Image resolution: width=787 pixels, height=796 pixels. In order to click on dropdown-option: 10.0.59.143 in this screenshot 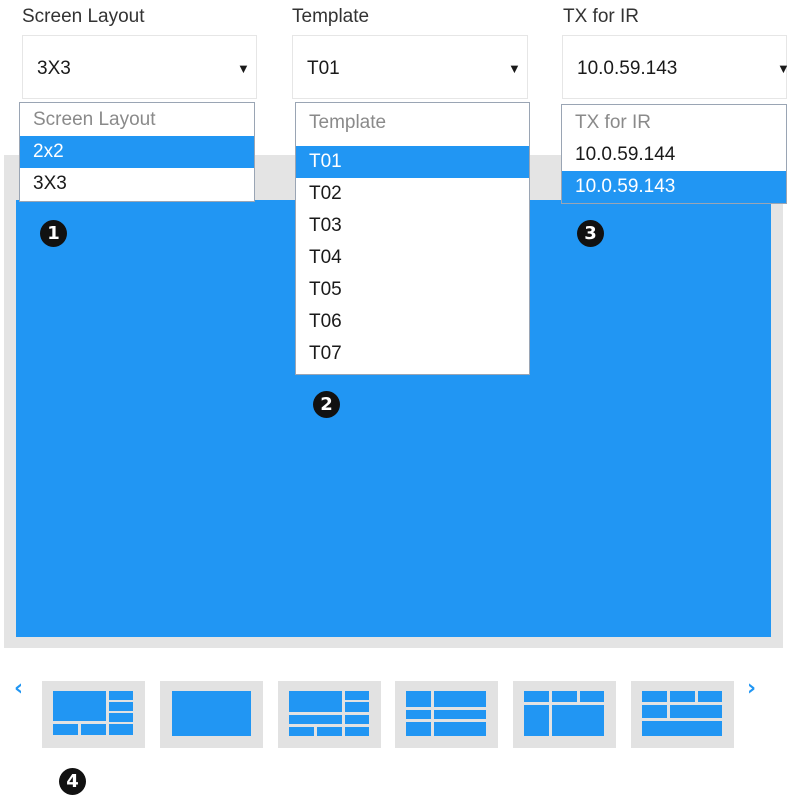, I will do `click(674, 187)`.